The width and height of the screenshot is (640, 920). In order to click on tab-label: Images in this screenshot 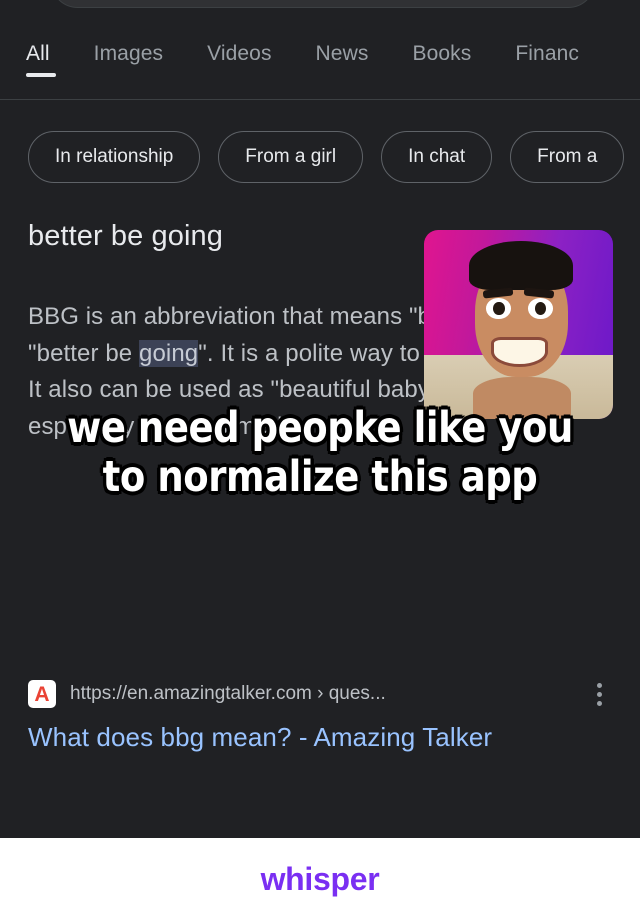, I will do `click(128, 53)`.